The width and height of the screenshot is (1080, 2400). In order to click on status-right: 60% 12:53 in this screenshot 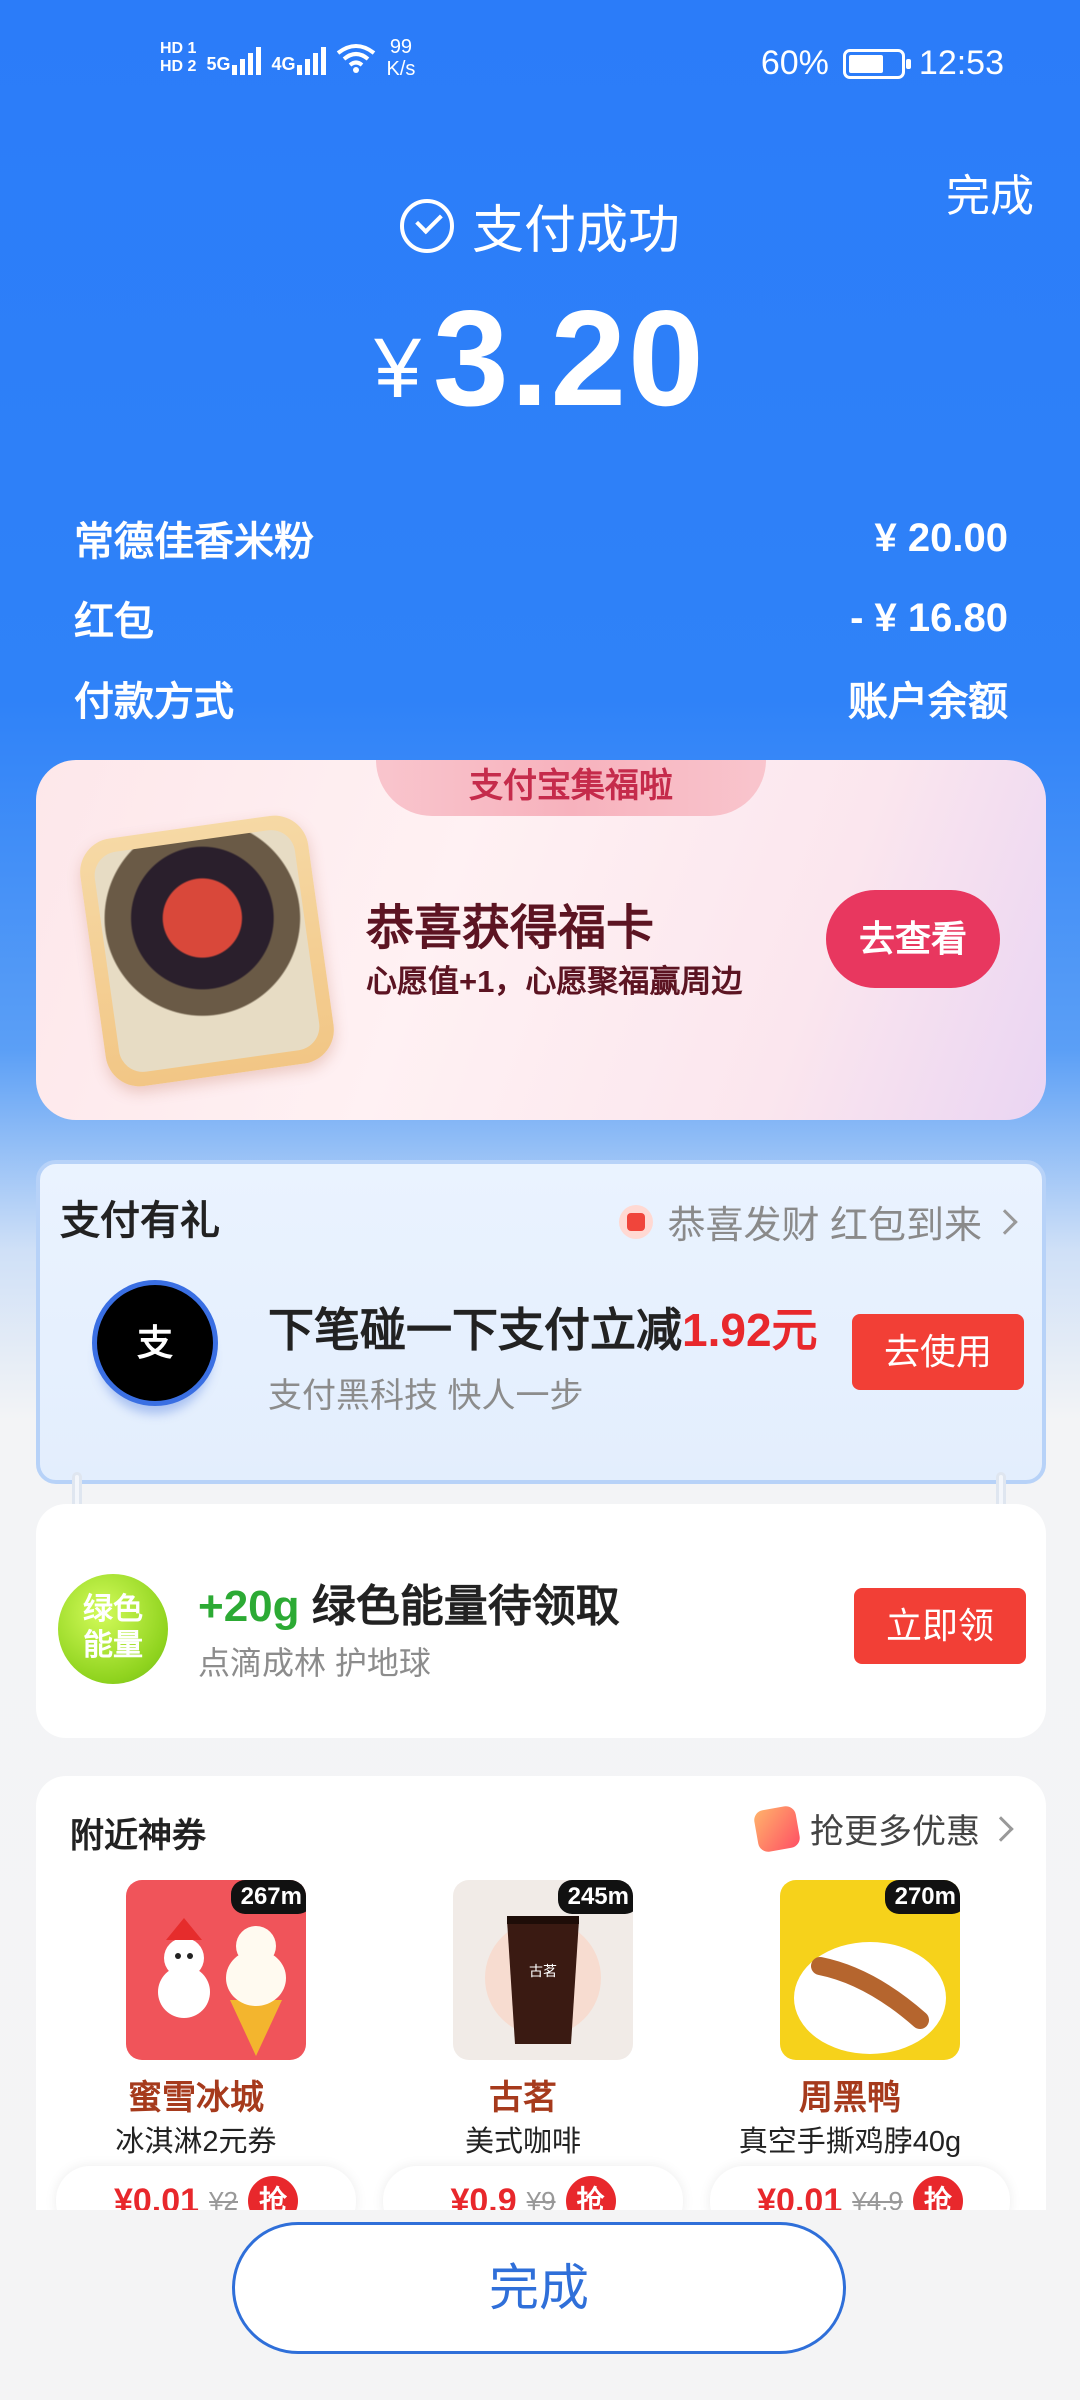, I will do `click(882, 63)`.